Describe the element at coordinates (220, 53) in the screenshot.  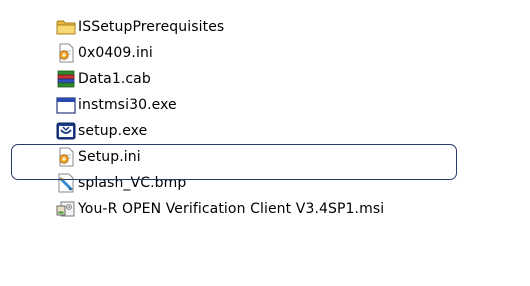
I see `file-item-0x0409-ini: 0x0409.ini` at that location.